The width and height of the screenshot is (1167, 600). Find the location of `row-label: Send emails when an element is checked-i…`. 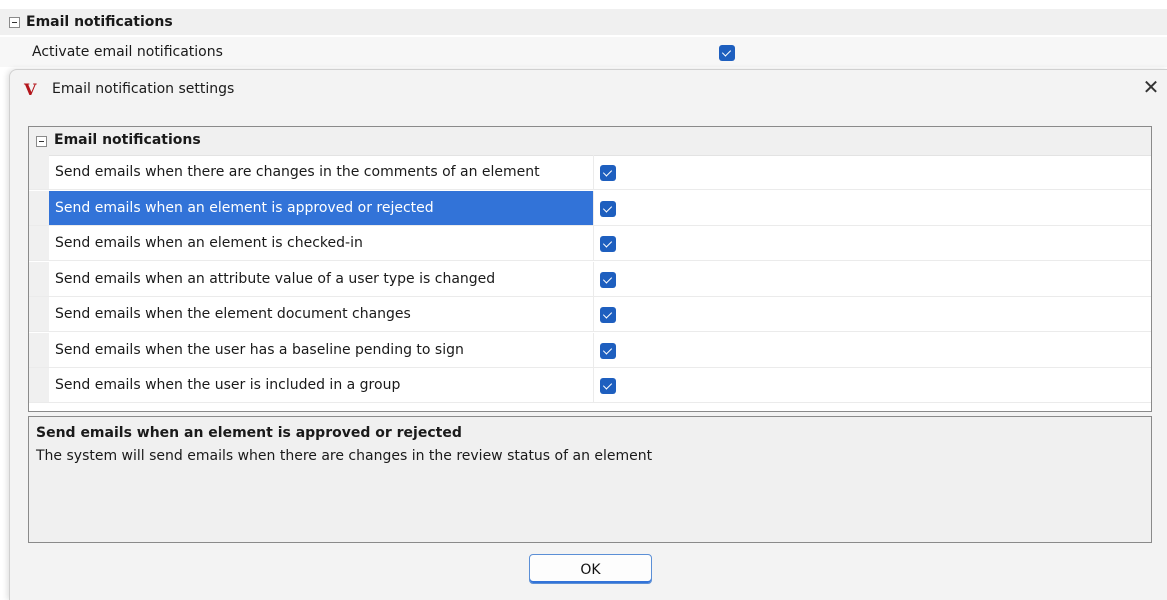

row-label: Send emails when an element is checked-i… is located at coordinates (321, 243).